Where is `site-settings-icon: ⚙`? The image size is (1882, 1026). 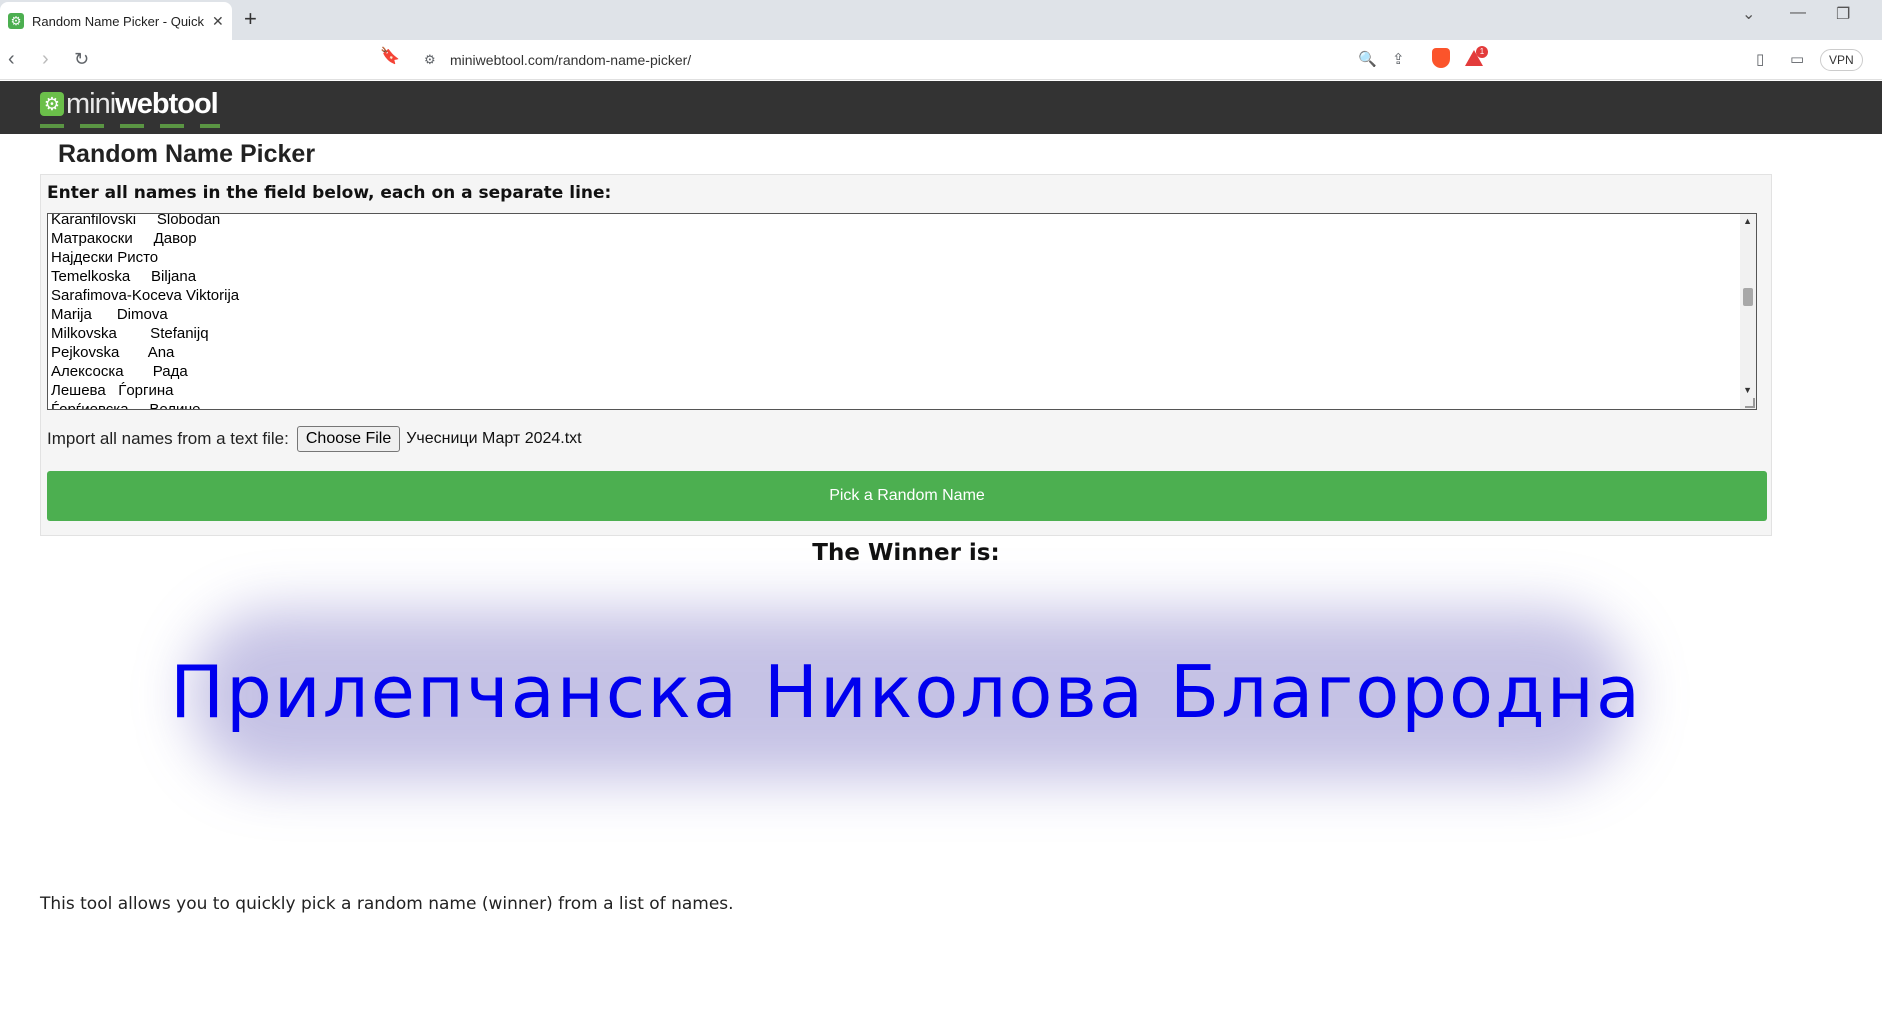 site-settings-icon: ⚙ is located at coordinates (430, 60).